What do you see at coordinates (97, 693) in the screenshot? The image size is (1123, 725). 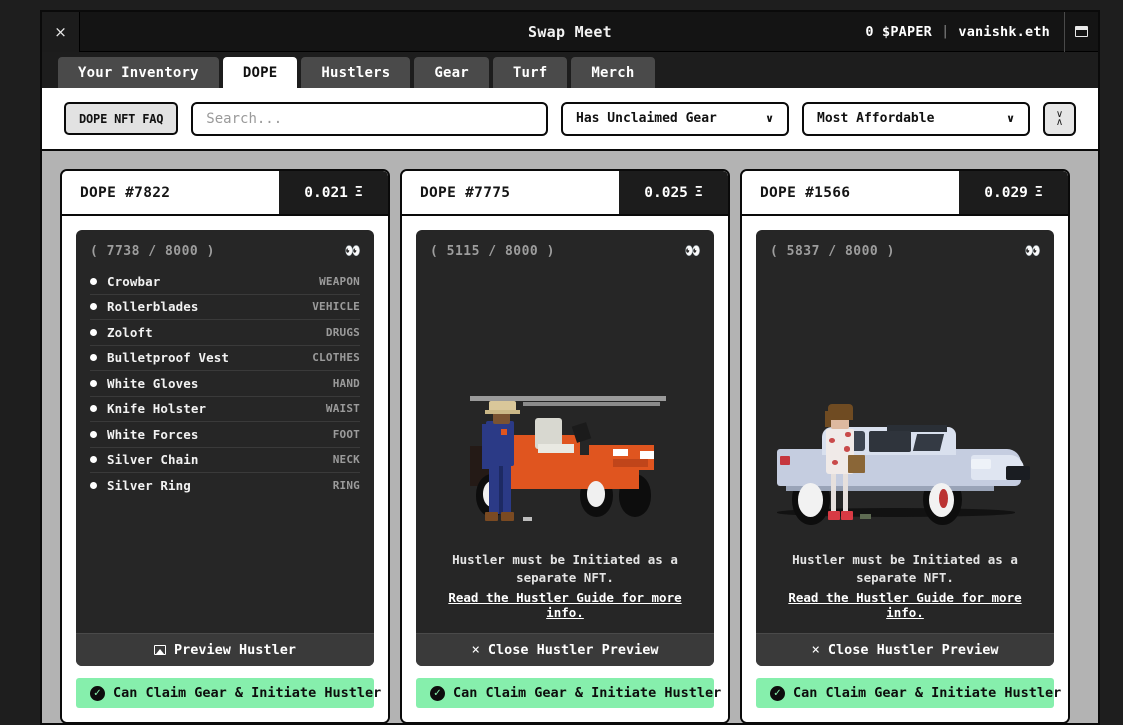 I see `check-circle-icon: ✓` at bounding box center [97, 693].